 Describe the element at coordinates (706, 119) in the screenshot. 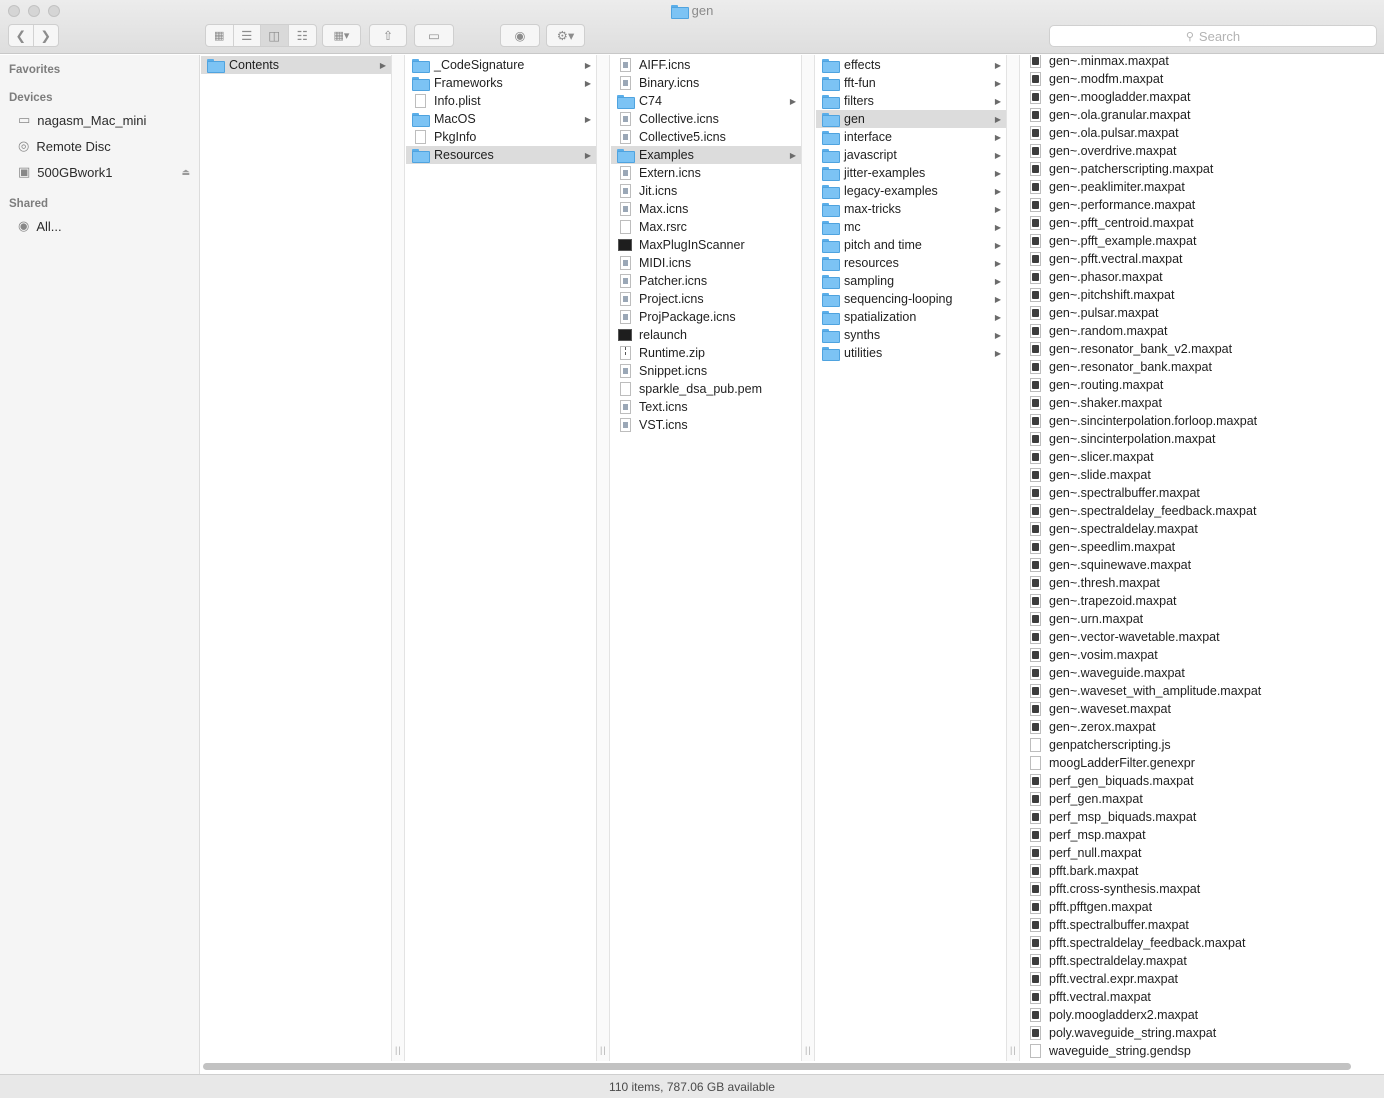

I see `file-row: Collective.icns` at that location.